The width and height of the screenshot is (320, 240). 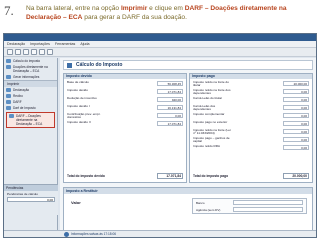 I want to click on help-icon, so click(x=50, y=52).